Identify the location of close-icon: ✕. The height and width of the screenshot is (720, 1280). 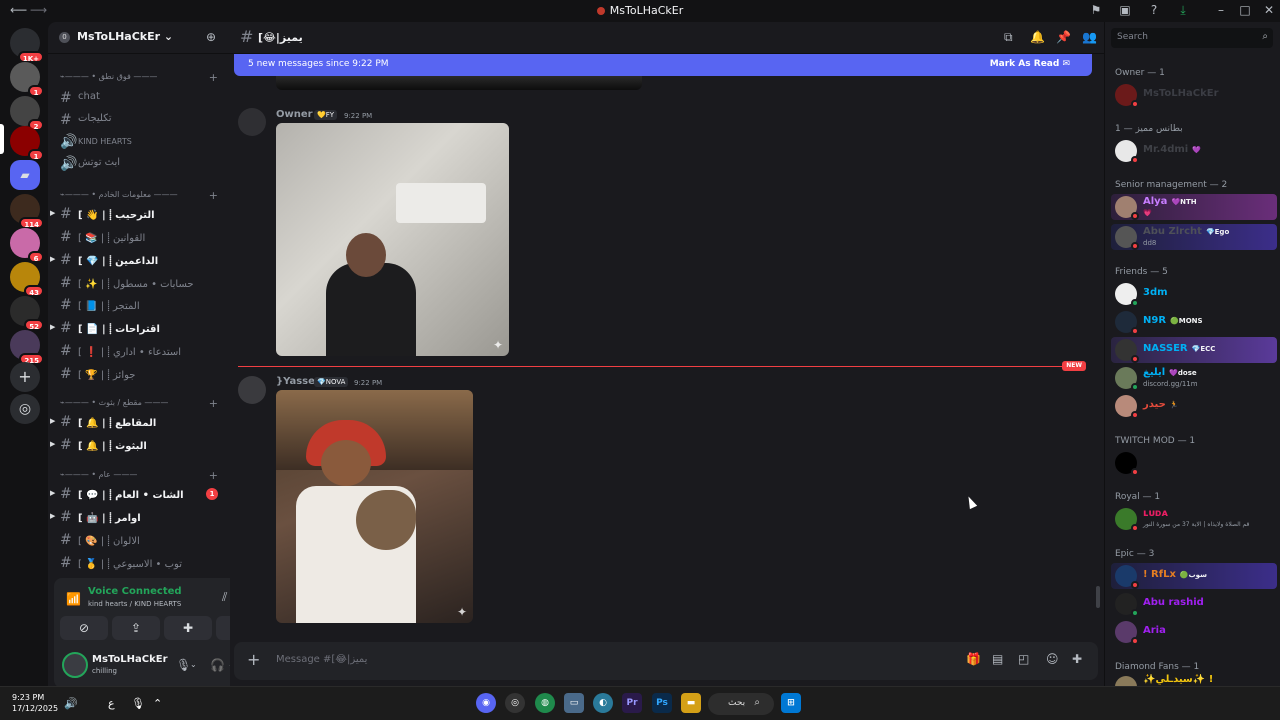
(1269, 10).